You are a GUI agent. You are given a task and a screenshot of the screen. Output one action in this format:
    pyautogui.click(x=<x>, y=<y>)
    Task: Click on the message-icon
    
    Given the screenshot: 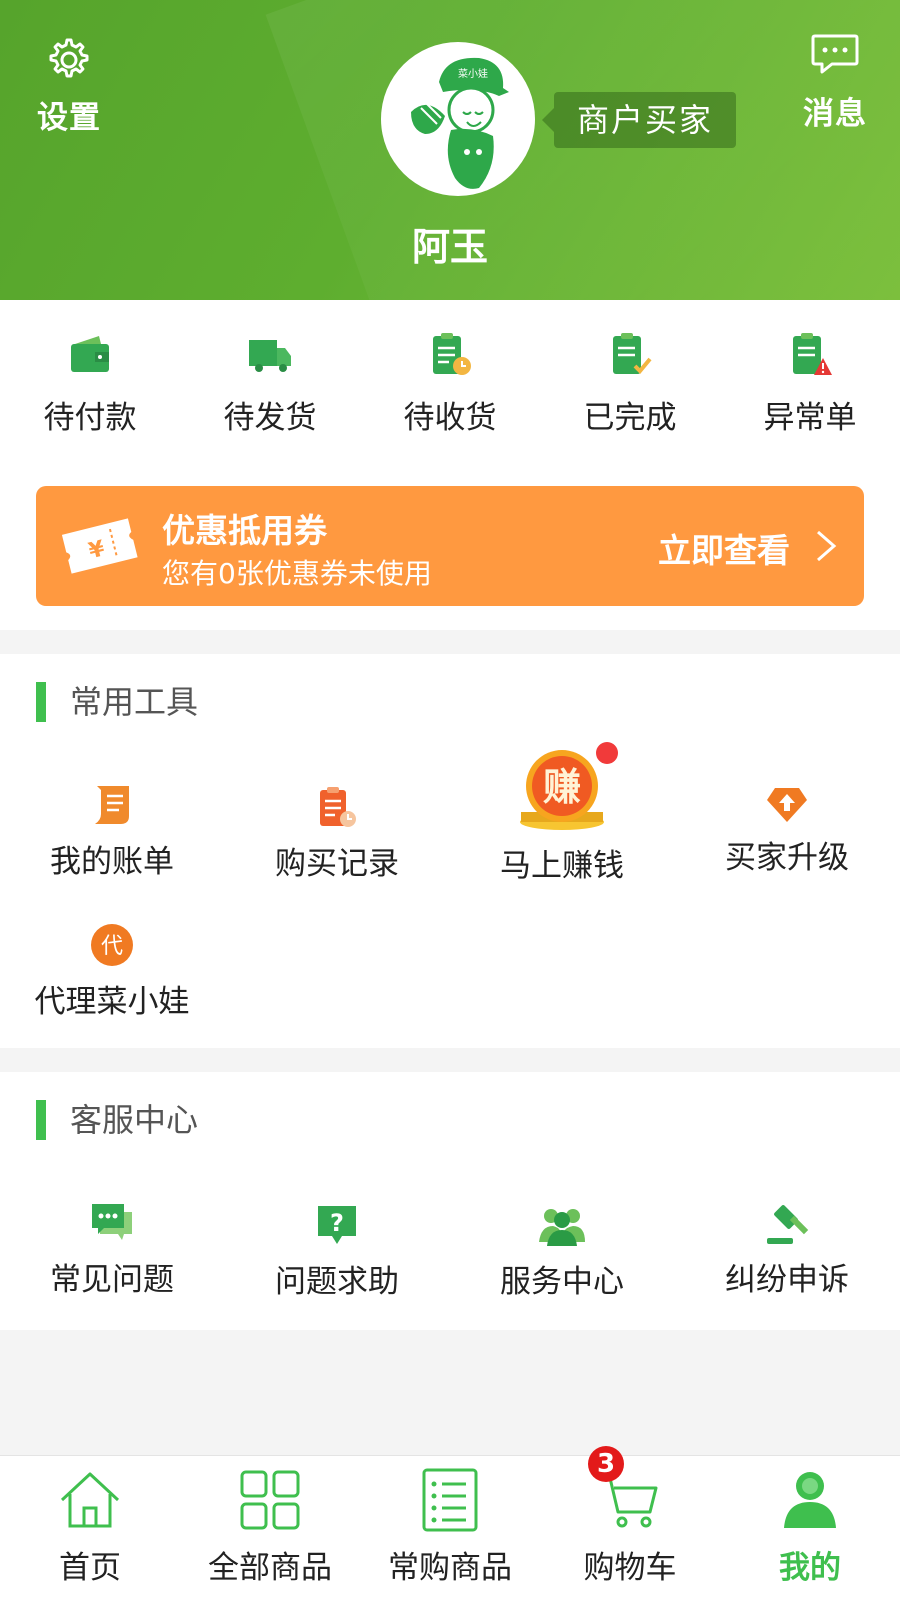 What is the action you would take?
    pyautogui.click(x=835, y=54)
    